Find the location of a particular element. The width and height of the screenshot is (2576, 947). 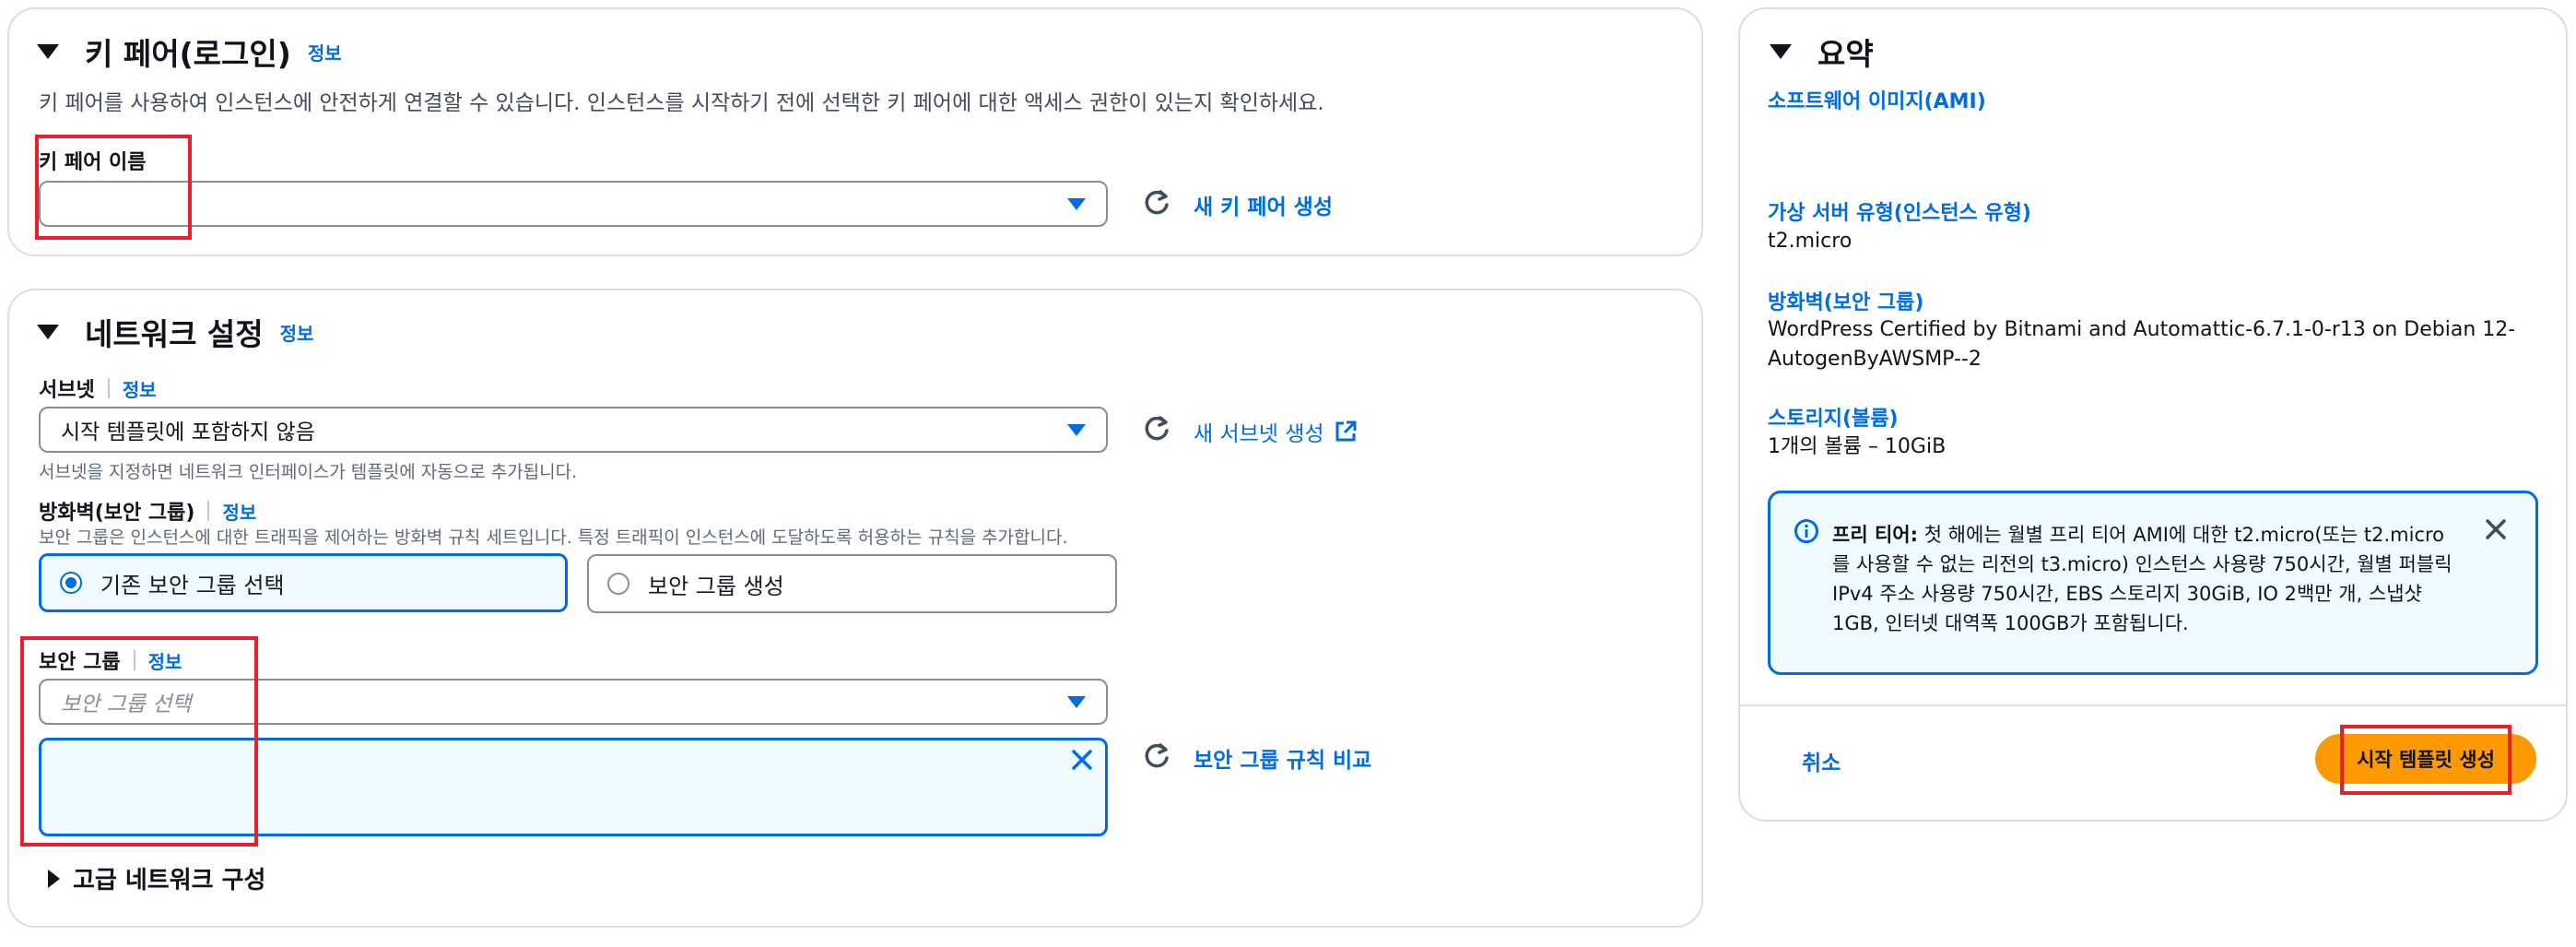

key-pair-title: 키 페어(로그인) is located at coordinates (188, 54).